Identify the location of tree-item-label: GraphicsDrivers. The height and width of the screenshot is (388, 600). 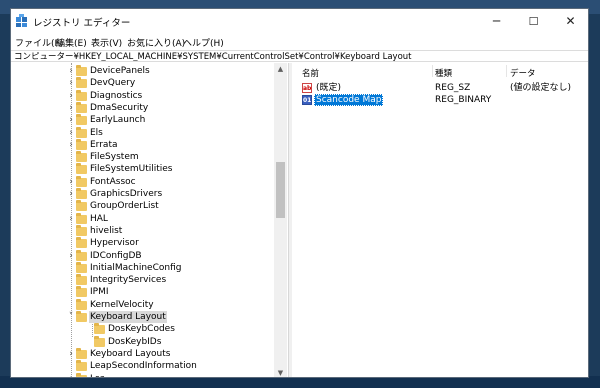
(126, 194).